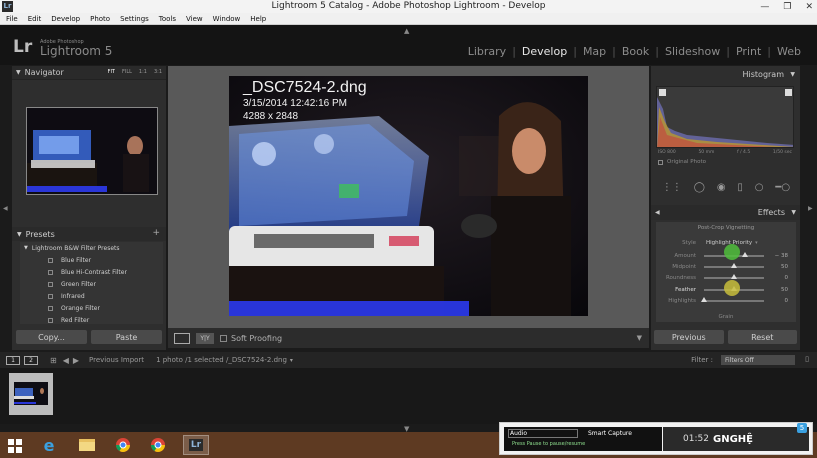 Image resolution: width=817 pixels, height=458 pixels. What do you see at coordinates (12, 19) in the screenshot?
I see `menu-file: File` at bounding box center [12, 19].